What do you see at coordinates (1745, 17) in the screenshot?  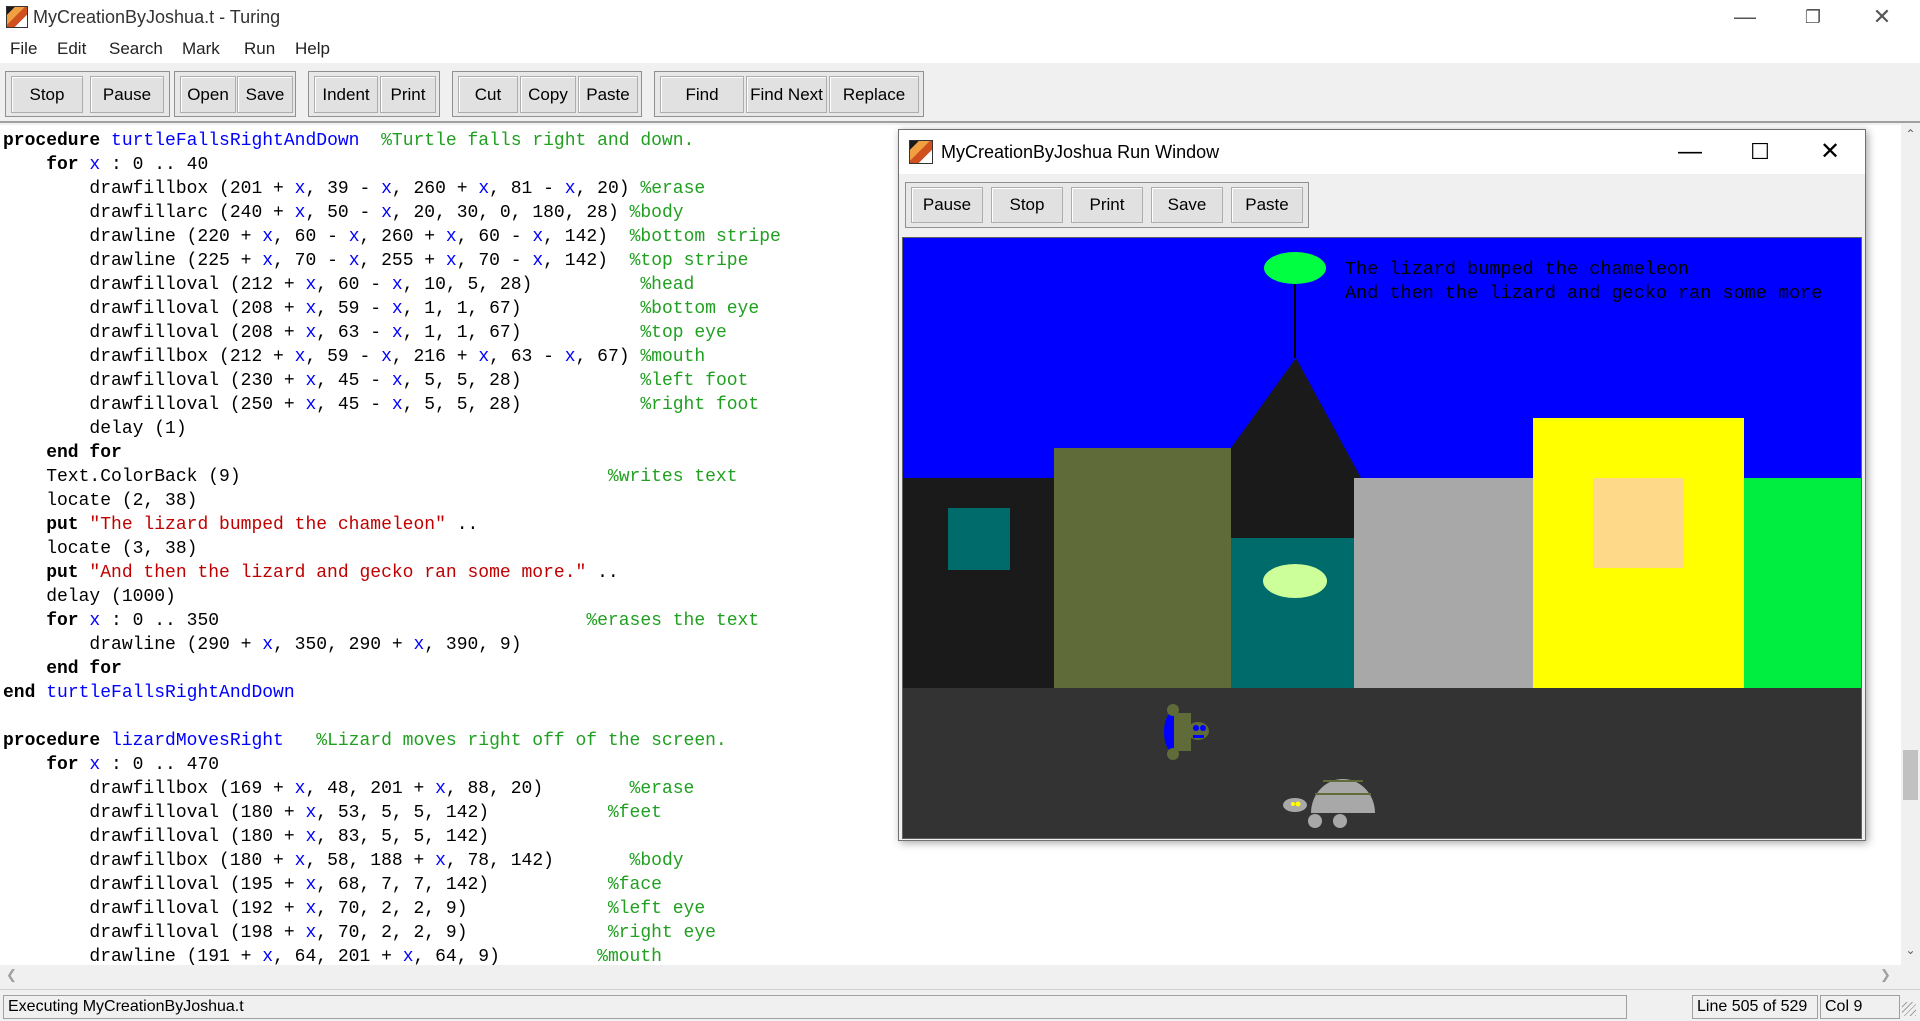 I see `minimize-icon: —` at bounding box center [1745, 17].